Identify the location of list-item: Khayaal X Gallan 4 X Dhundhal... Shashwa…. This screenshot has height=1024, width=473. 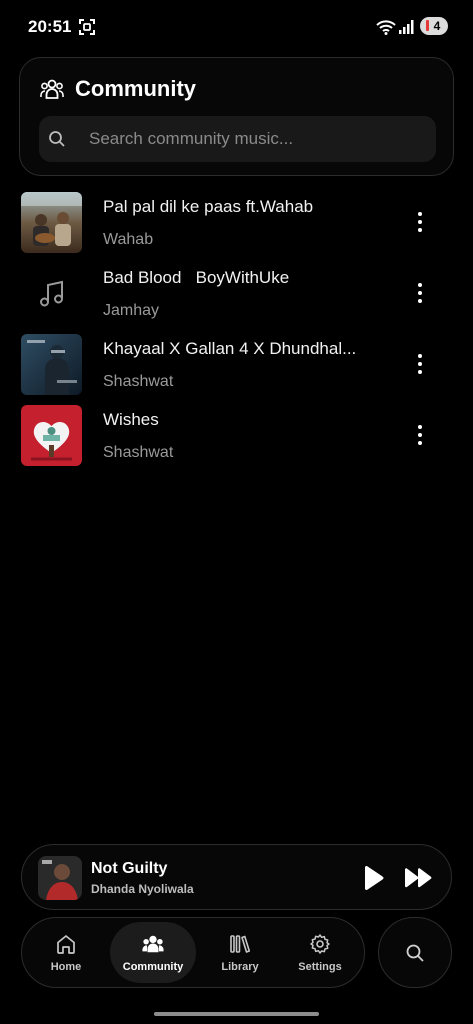
(236, 365).